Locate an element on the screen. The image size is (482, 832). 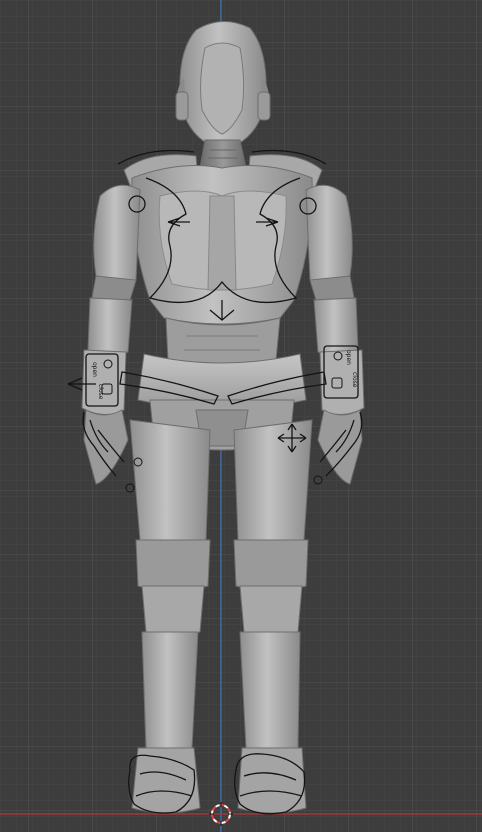
wrist-left-close-label: close is located at coordinates (100, 392).